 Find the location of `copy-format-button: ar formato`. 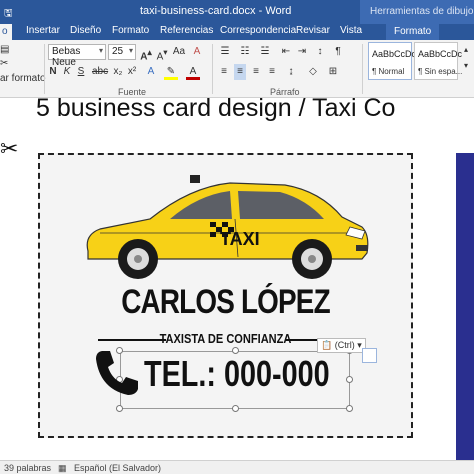

copy-format-button: ar formato is located at coordinates (23, 78).